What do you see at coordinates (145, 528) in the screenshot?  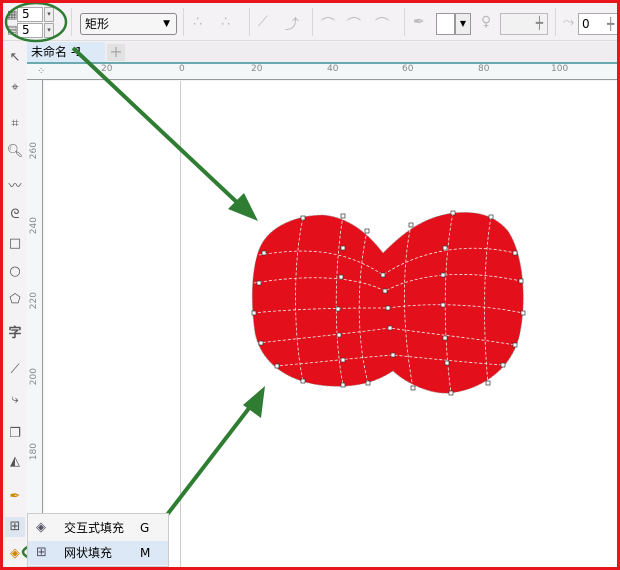 I see `menu-item-shortcut: G` at bounding box center [145, 528].